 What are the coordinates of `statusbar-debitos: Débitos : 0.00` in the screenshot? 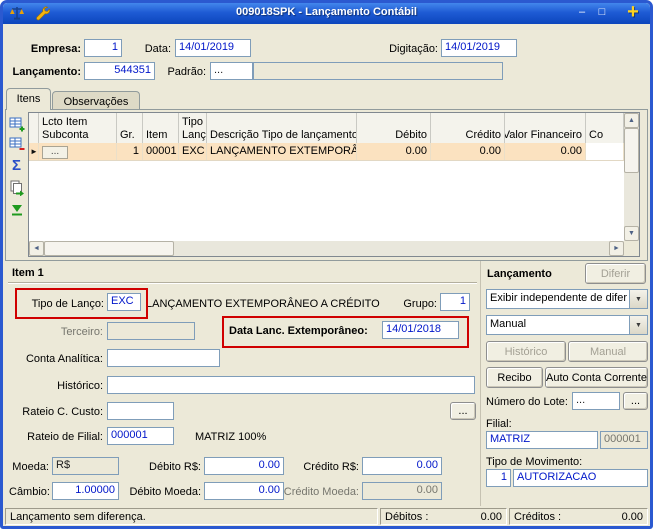 It's located at (443, 516).